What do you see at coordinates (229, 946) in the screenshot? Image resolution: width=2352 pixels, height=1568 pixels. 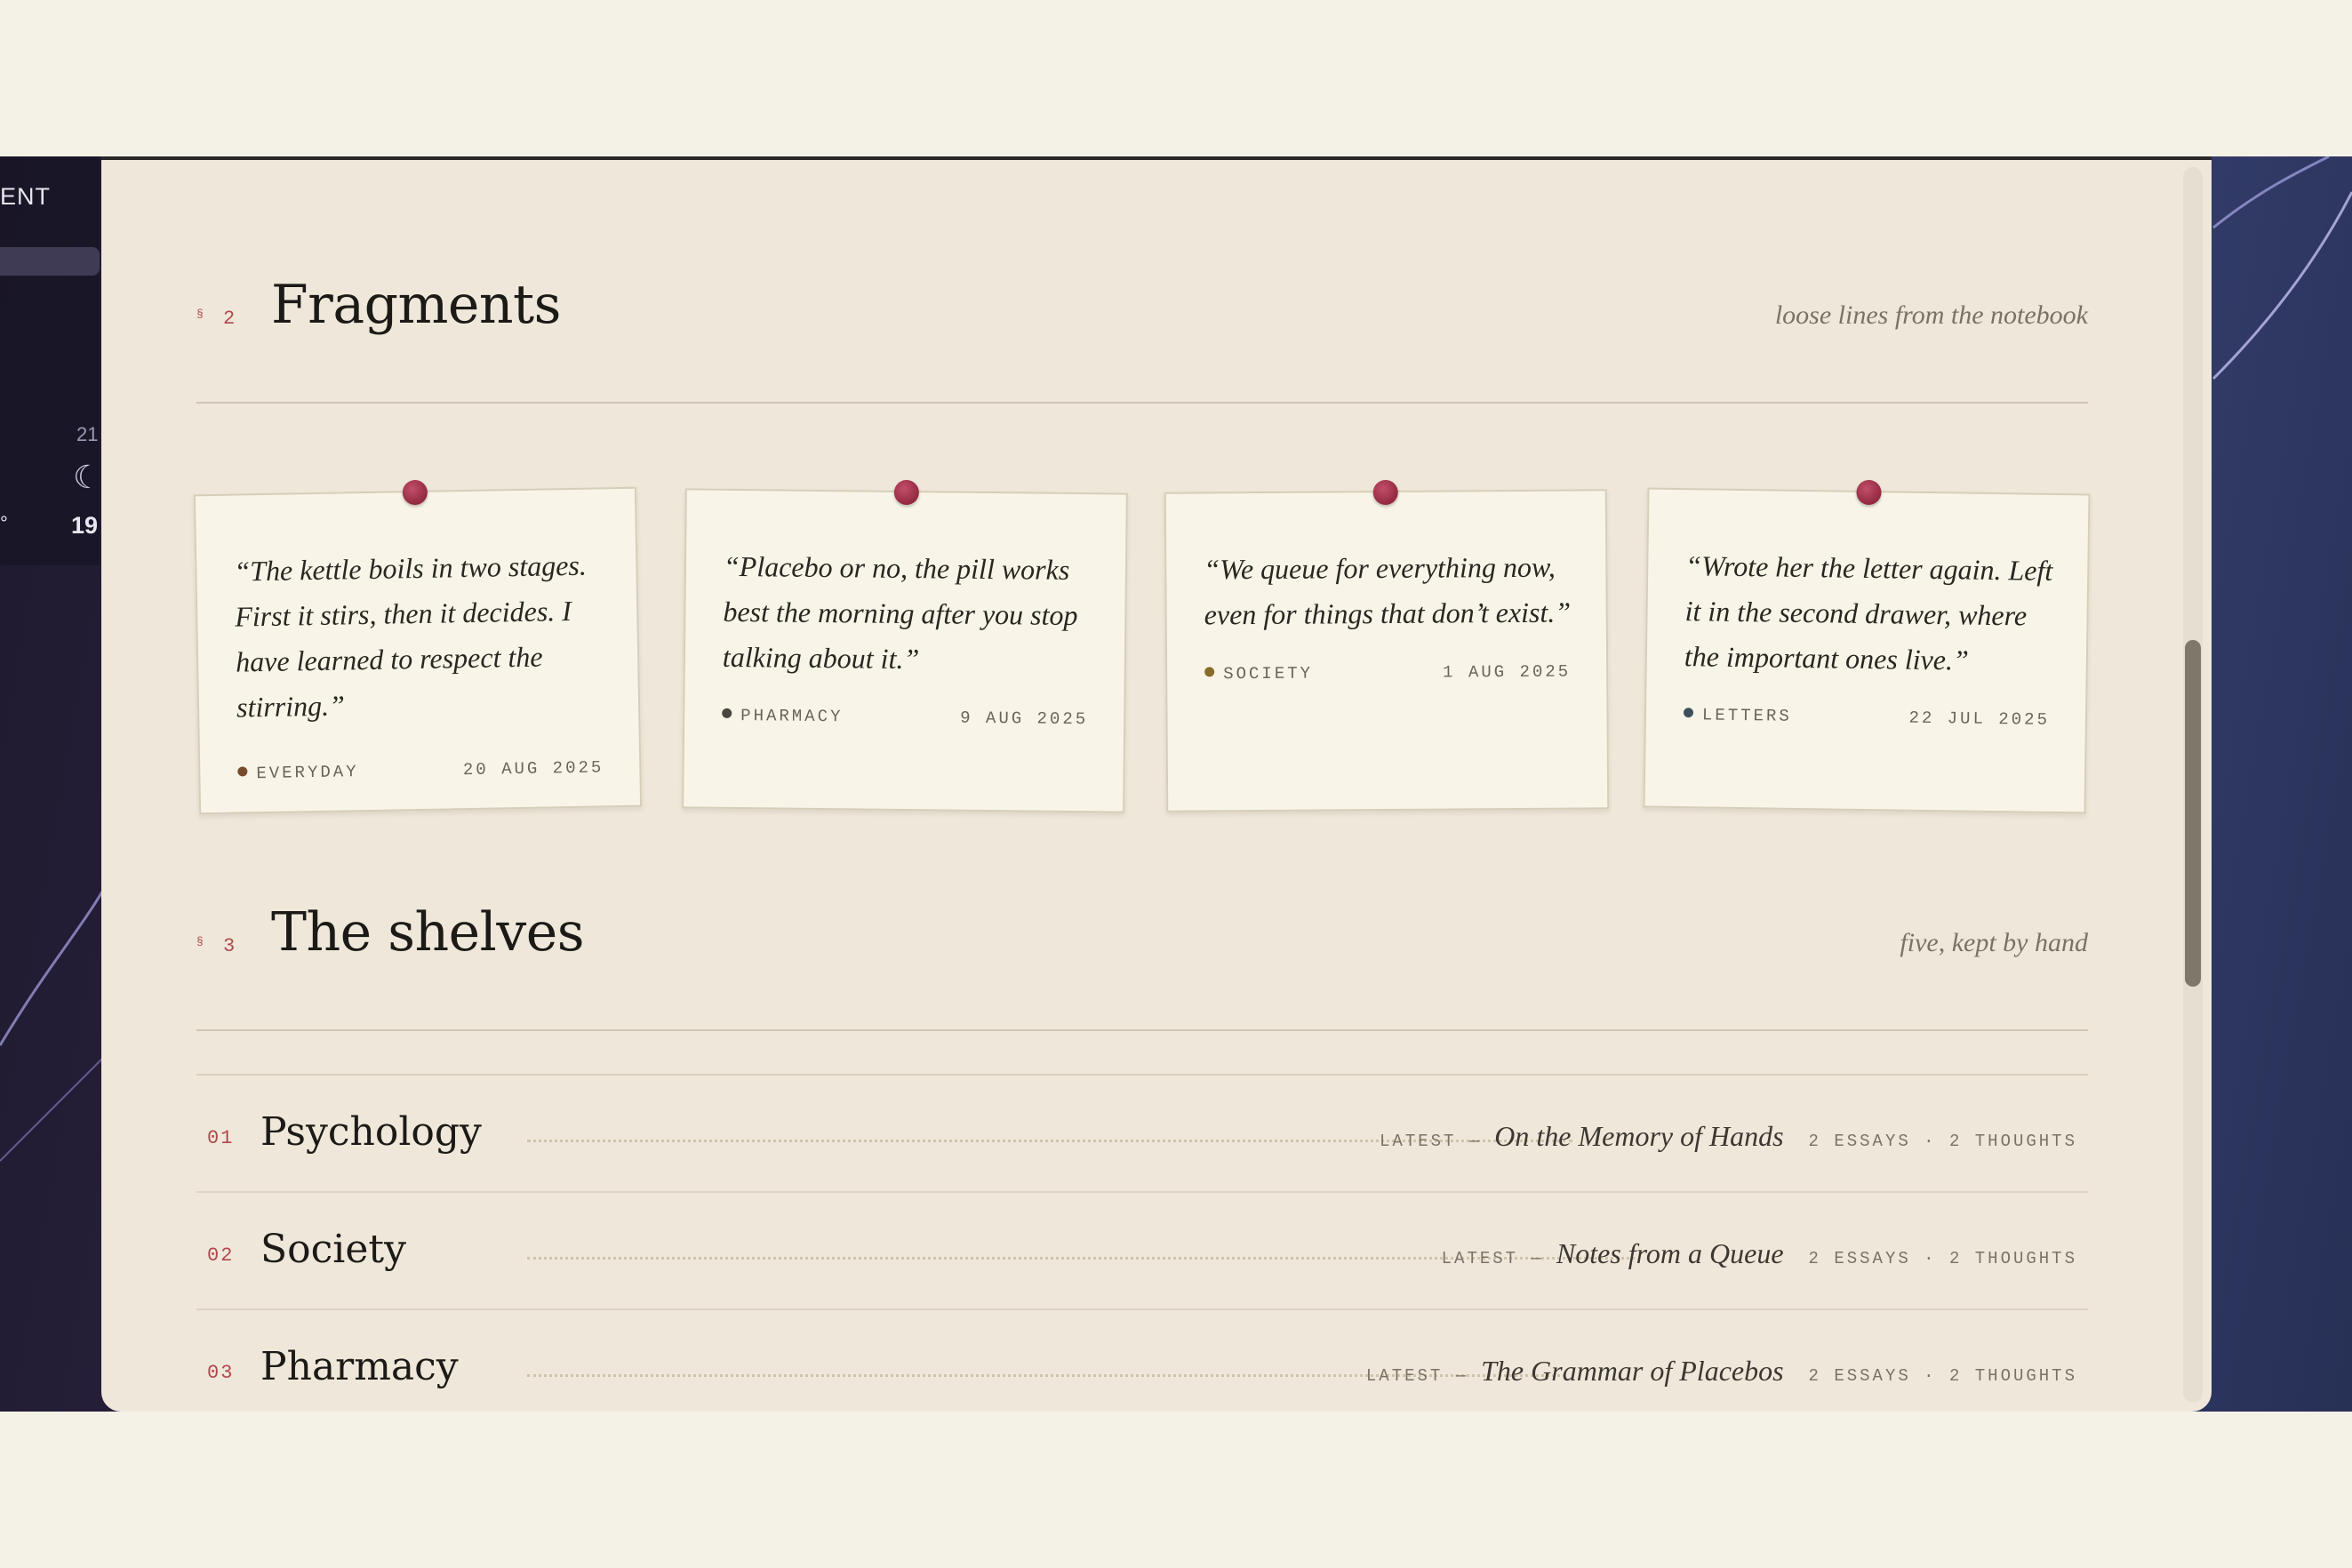 I see `section-number: 3` at bounding box center [229, 946].